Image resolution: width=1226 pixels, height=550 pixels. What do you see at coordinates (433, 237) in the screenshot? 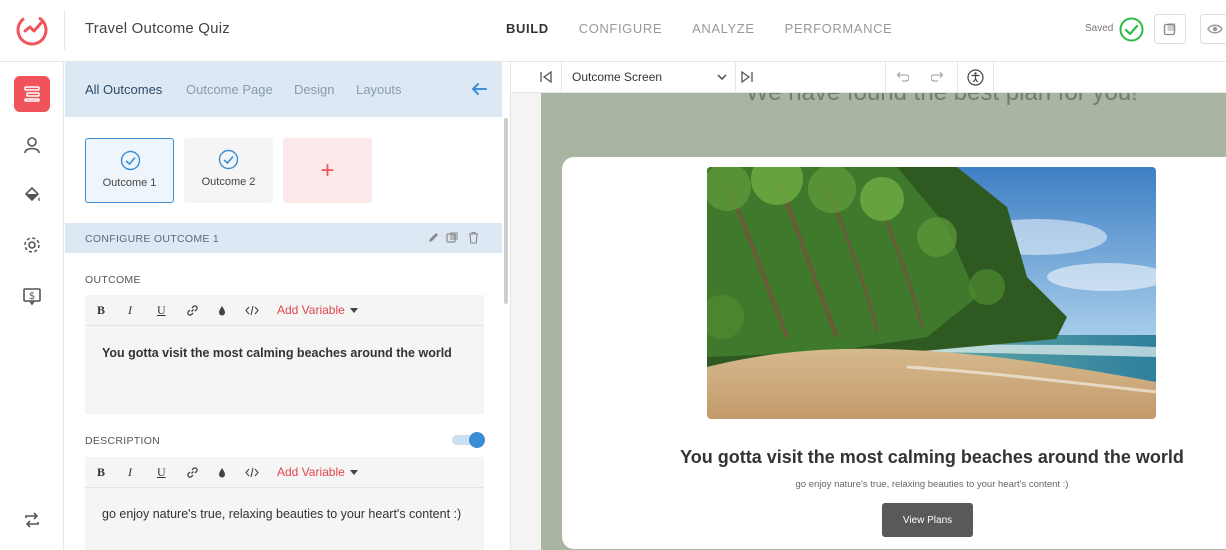
I see `pencil-icon` at bounding box center [433, 237].